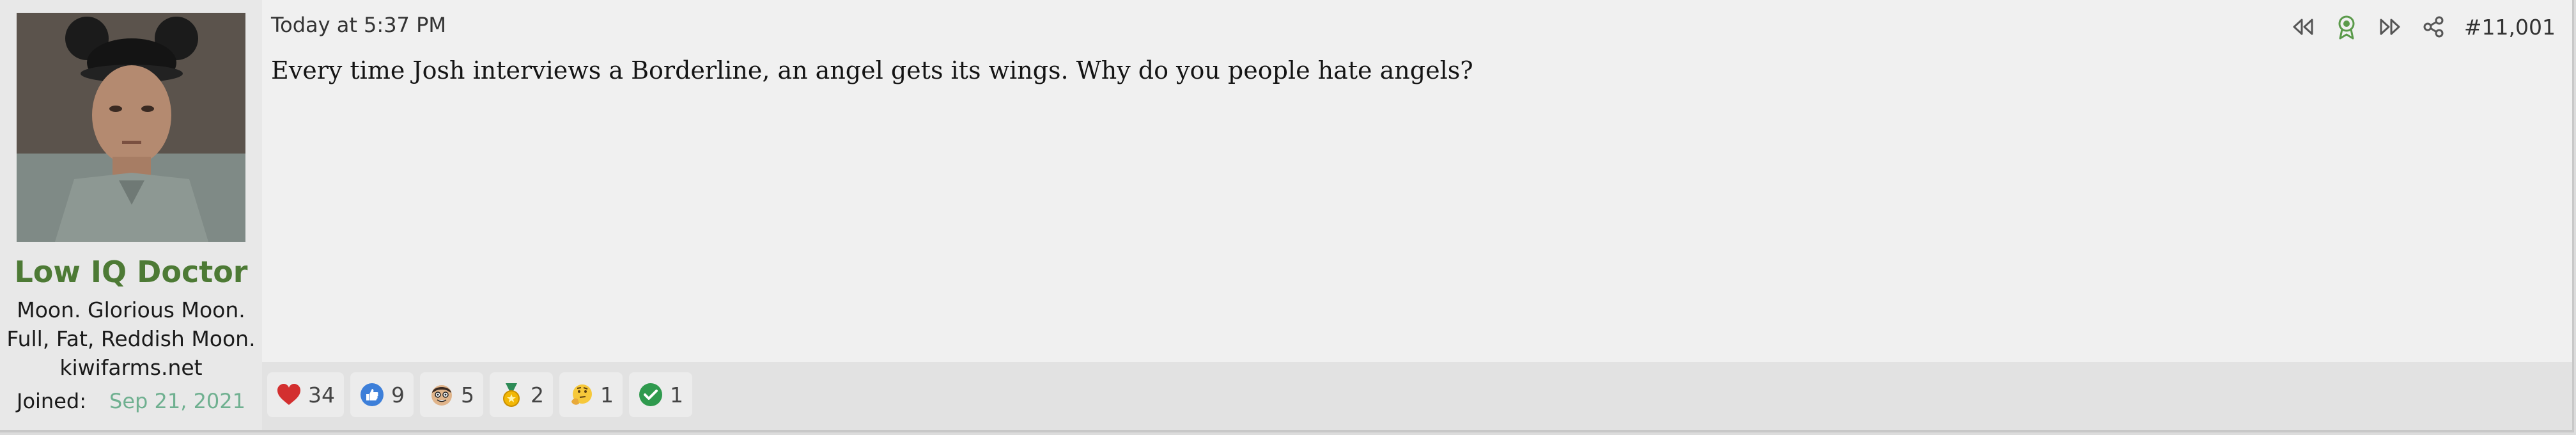 The image size is (2576, 435). I want to click on joined-date: Sep 21, 2021, so click(177, 401).